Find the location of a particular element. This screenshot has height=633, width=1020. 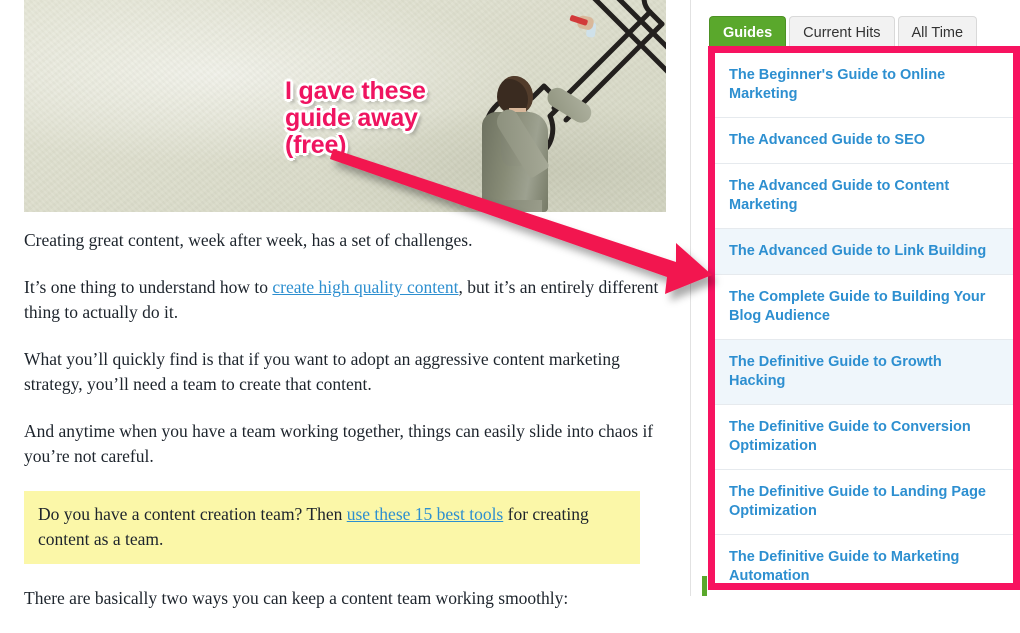

guide-list-item: The Advanced Guide to SEO is located at coordinates (864, 141).